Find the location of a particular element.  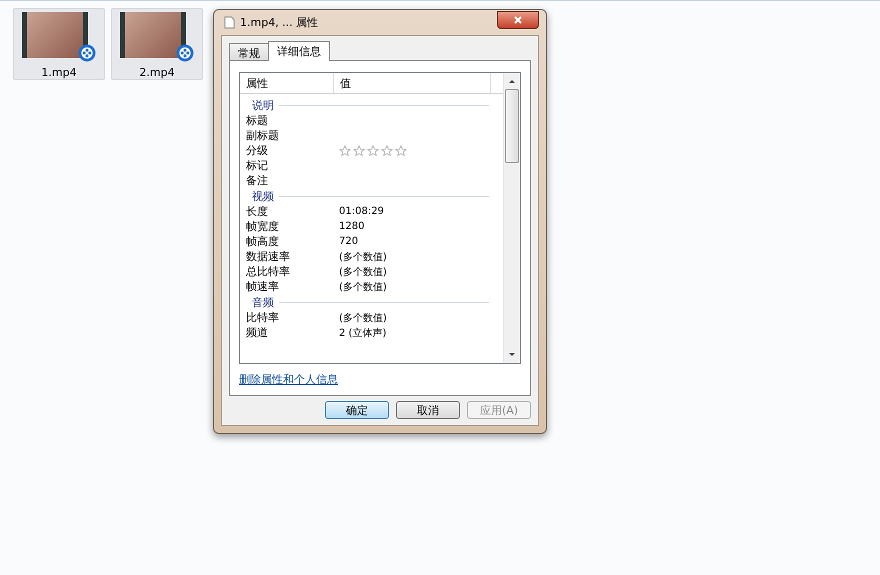

window-title: 1.mp4, ... 属性 is located at coordinates (280, 22).